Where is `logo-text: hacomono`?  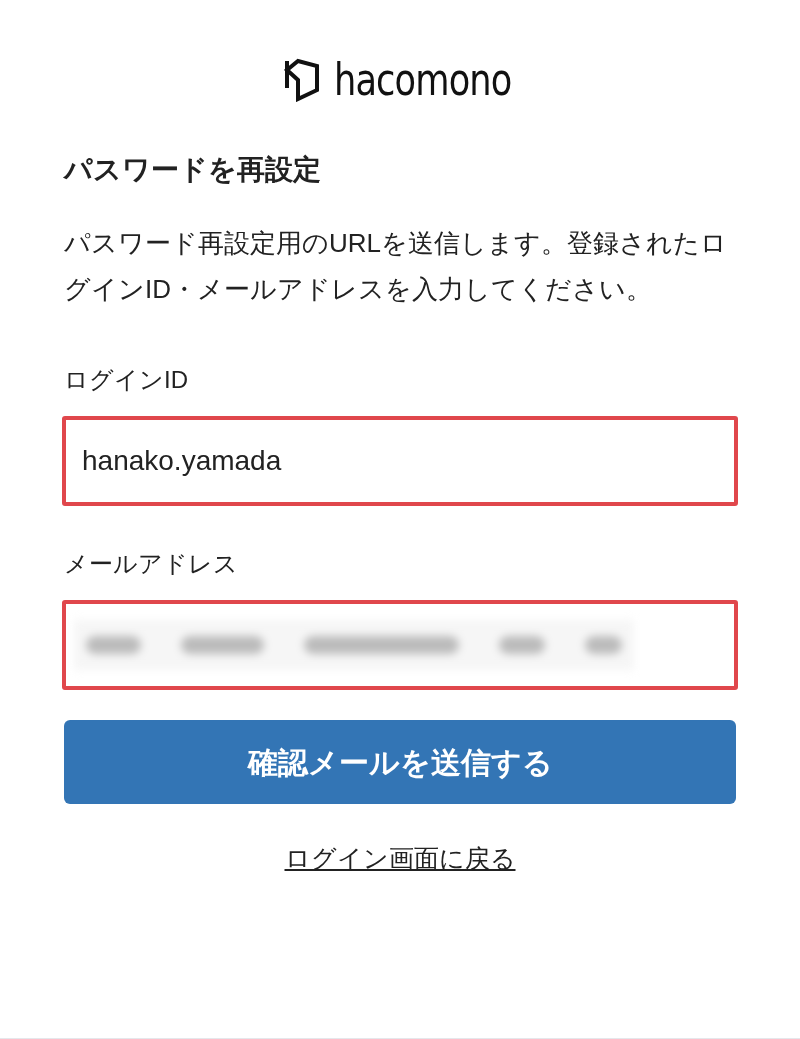 logo-text: hacomono is located at coordinates (423, 80).